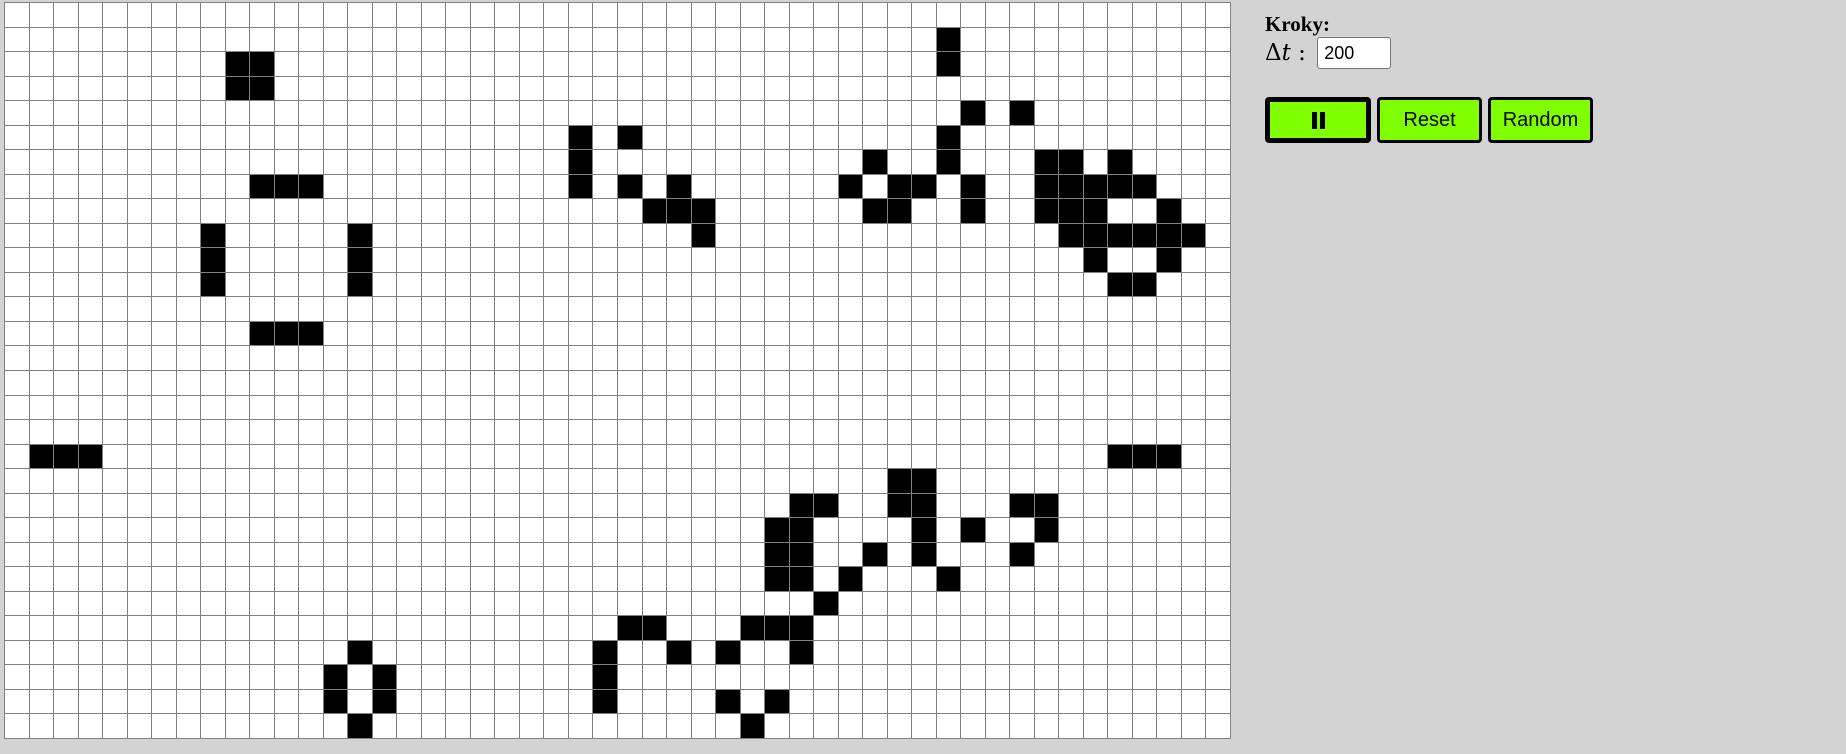  I want to click on dt-input, so click(1354, 53).